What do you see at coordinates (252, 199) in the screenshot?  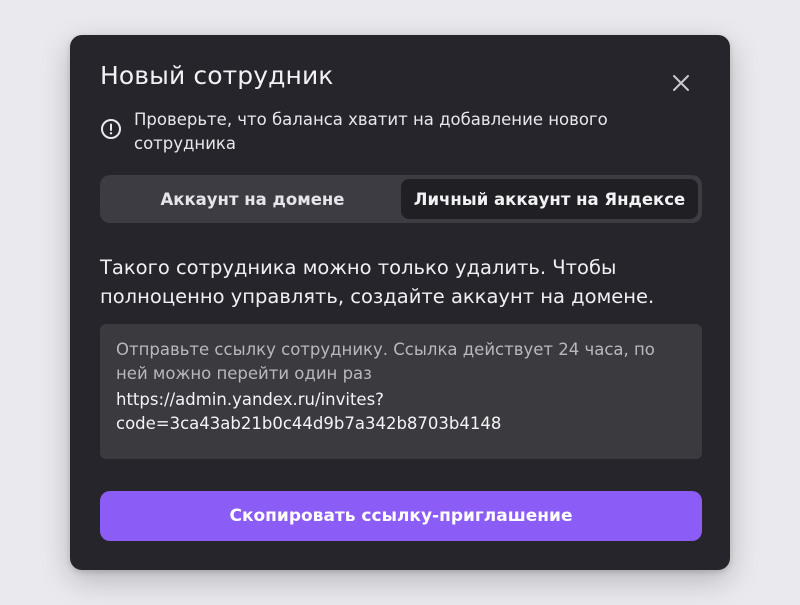 I see `tab-domain-account: Аккаунт на домене` at bounding box center [252, 199].